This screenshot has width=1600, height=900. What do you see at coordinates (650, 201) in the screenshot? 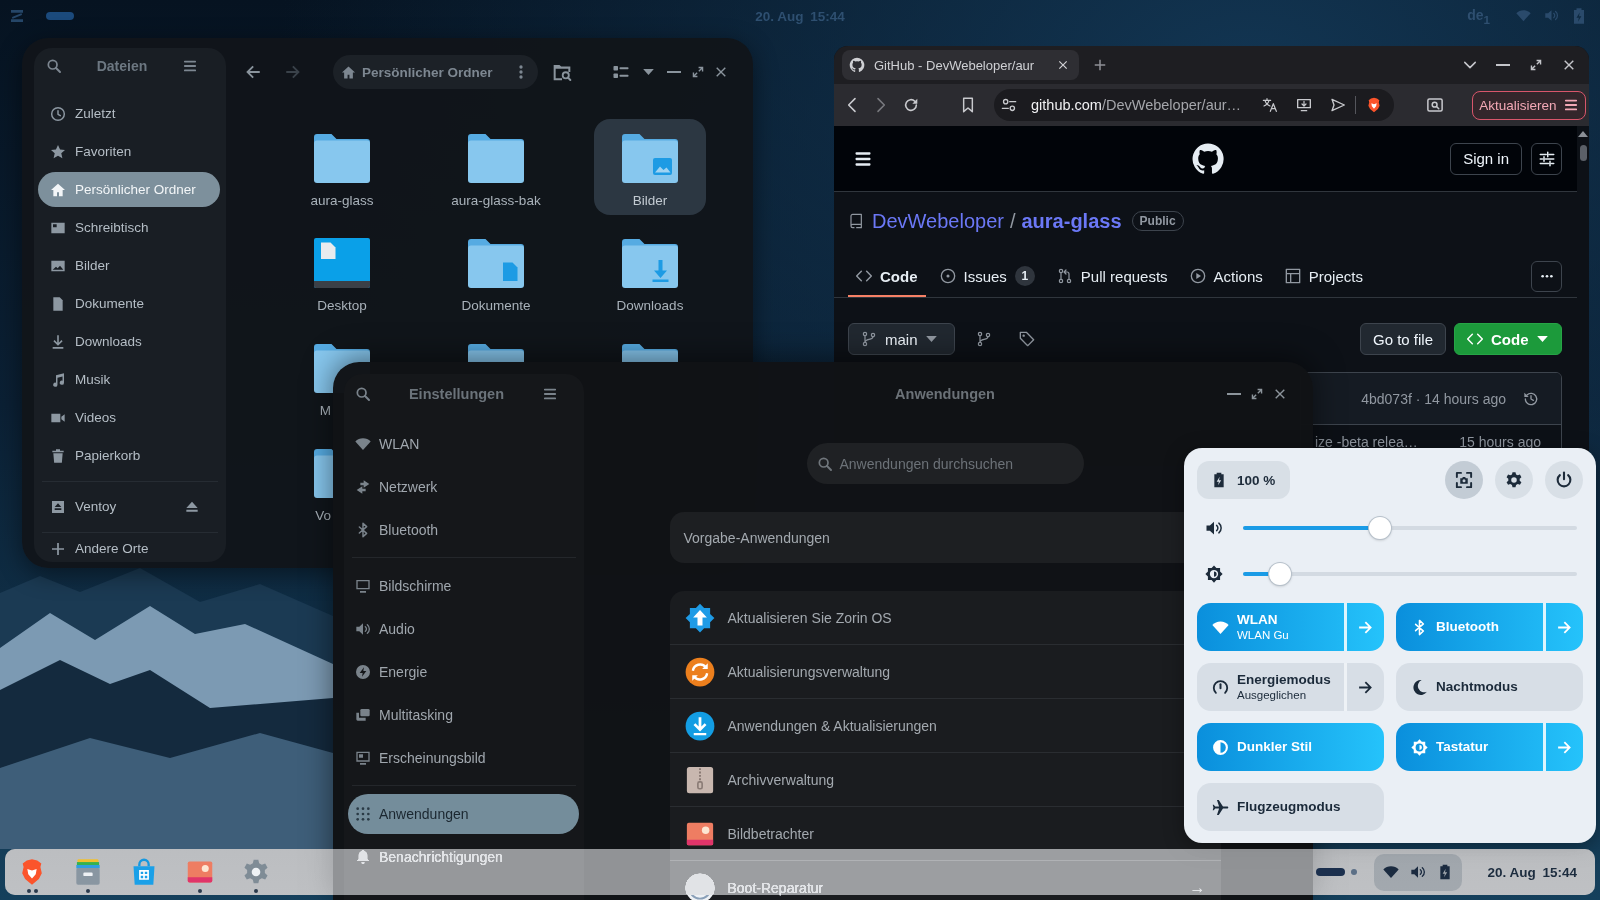
I see `file-name: Bilder` at bounding box center [650, 201].